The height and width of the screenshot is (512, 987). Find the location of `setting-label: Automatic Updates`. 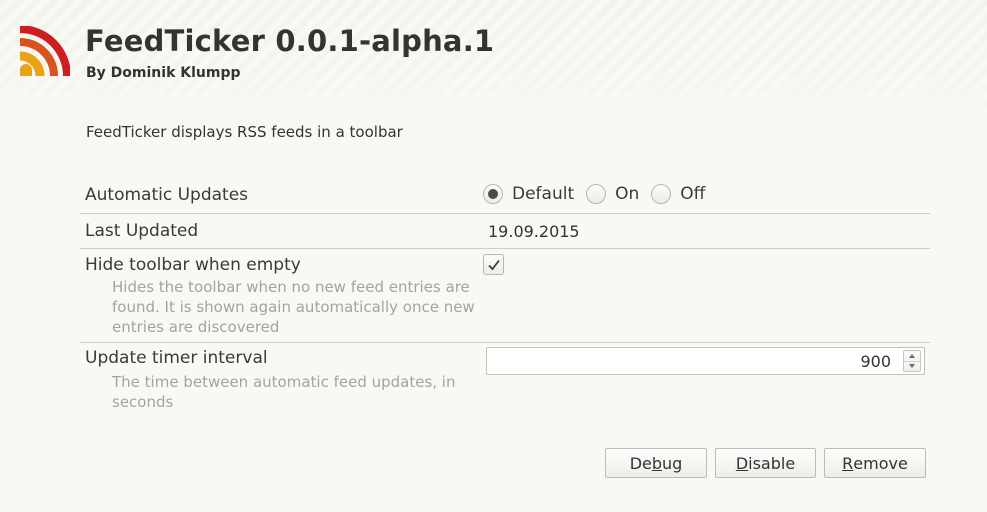

setting-label: Automatic Updates is located at coordinates (167, 195).